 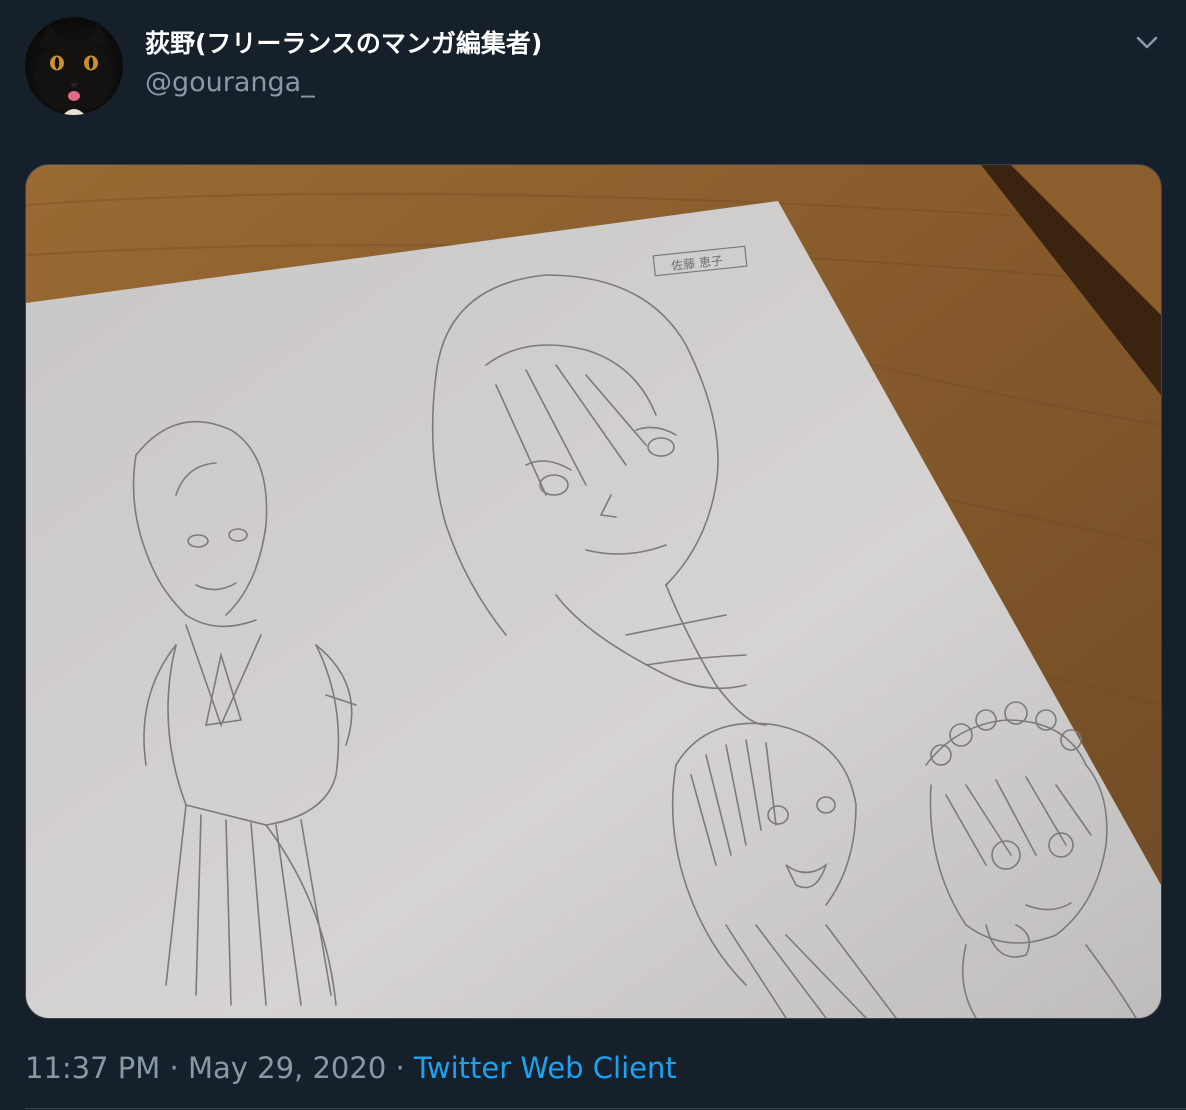 What do you see at coordinates (287, 1068) in the screenshot?
I see `tweet-date: May 29, 2020` at bounding box center [287, 1068].